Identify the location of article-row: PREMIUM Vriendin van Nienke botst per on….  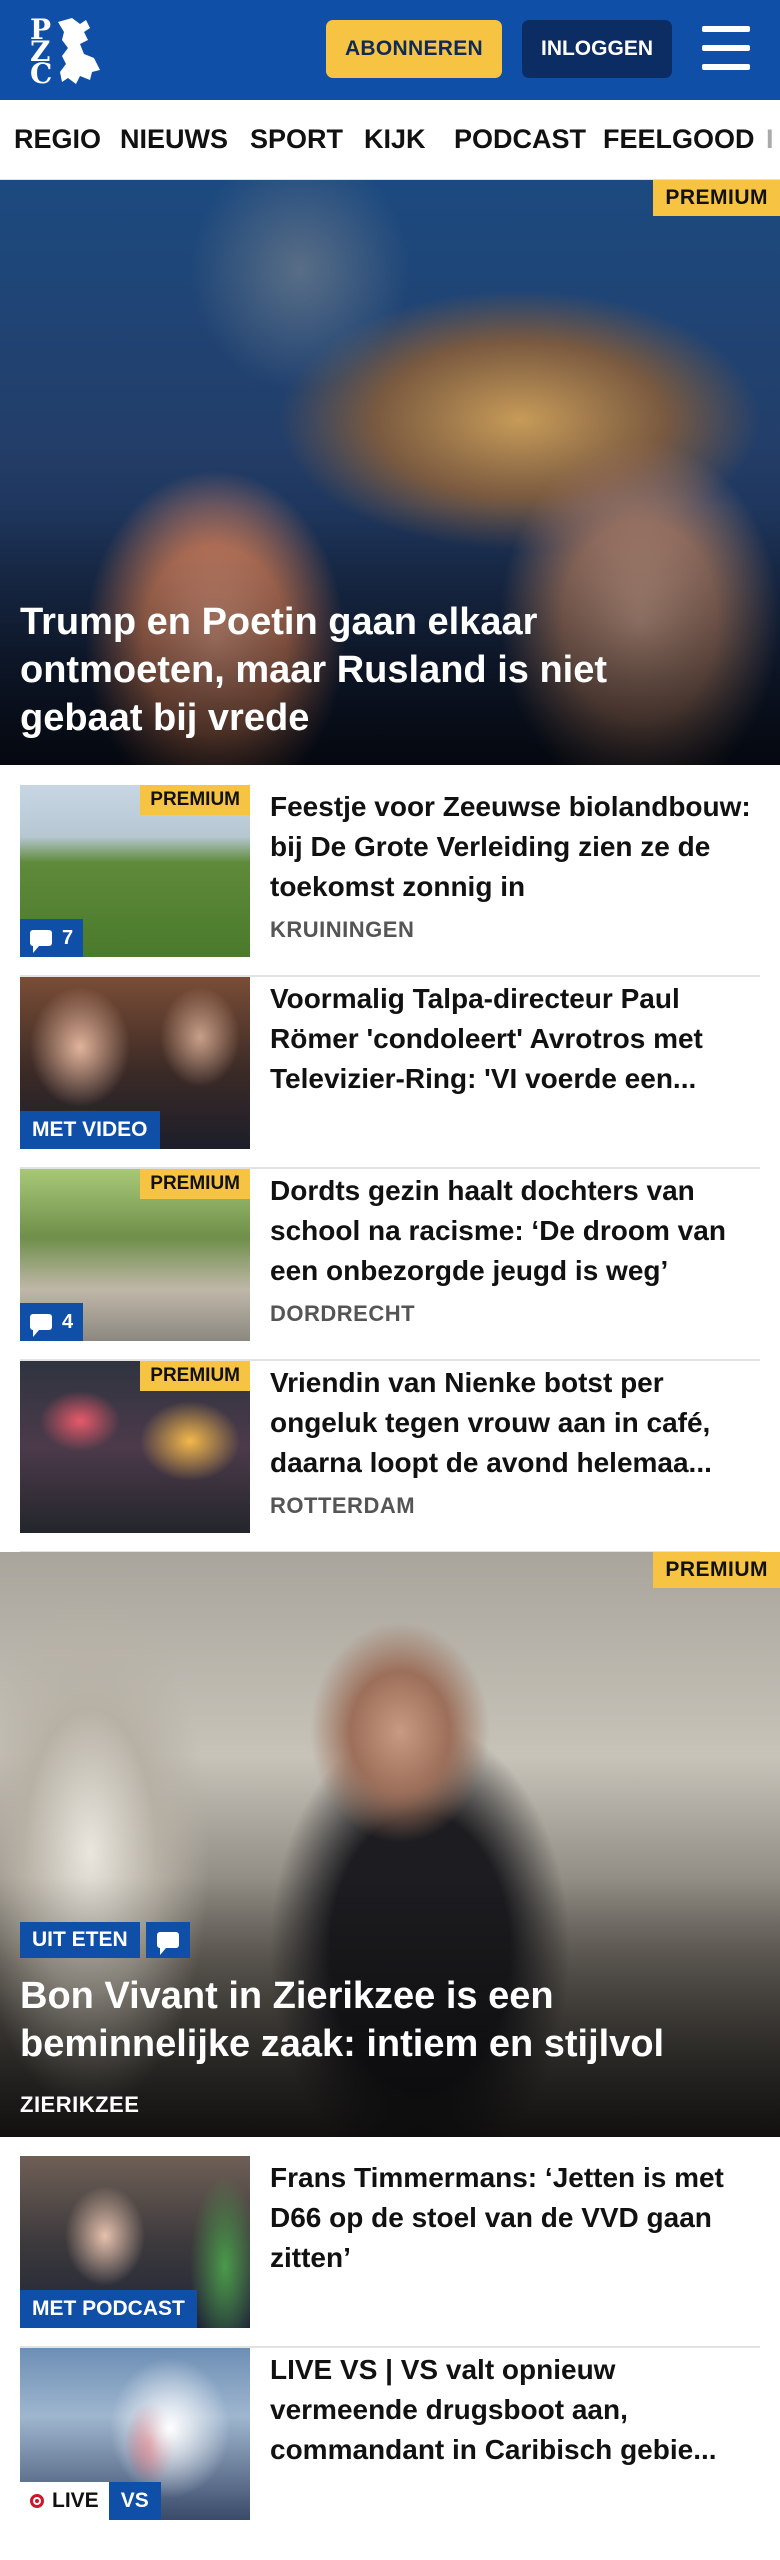
(390, 1457).